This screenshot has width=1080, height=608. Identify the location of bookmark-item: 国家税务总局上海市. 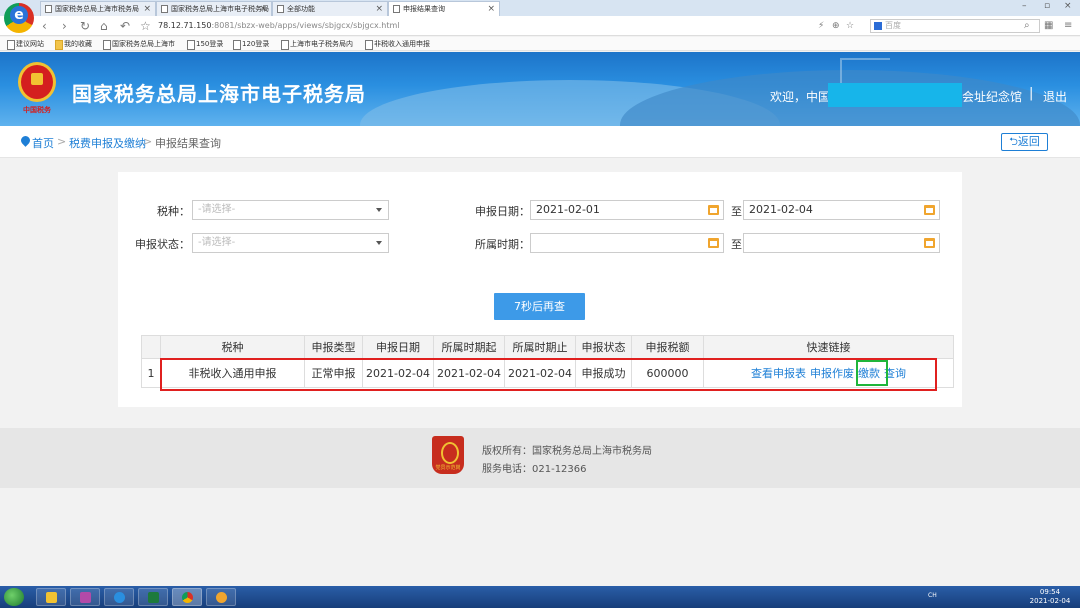
(138, 44).